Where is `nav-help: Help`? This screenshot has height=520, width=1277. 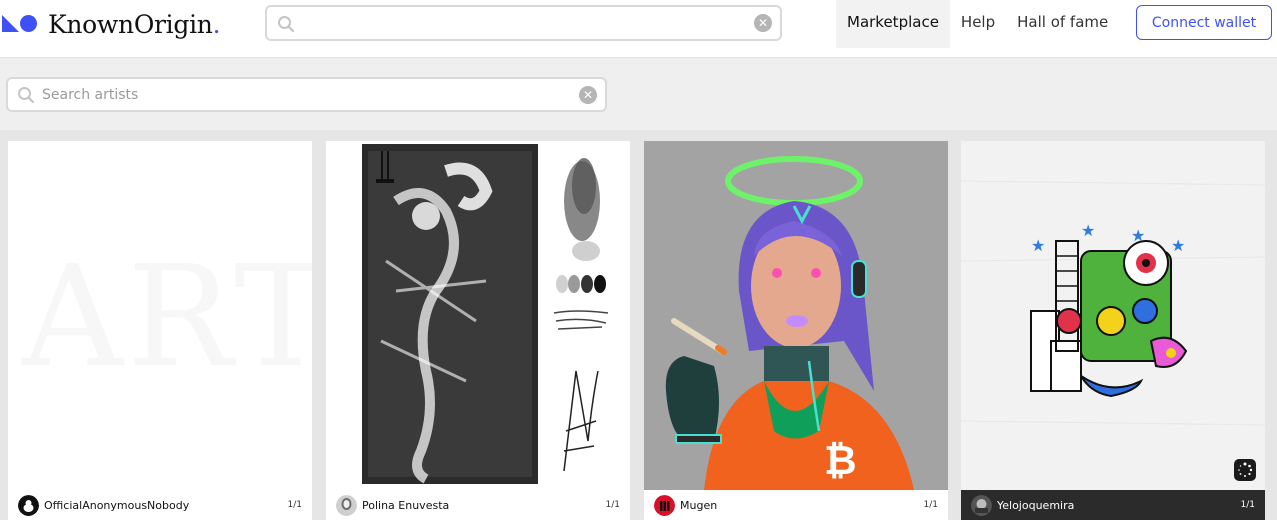 nav-help: Help is located at coordinates (978, 24).